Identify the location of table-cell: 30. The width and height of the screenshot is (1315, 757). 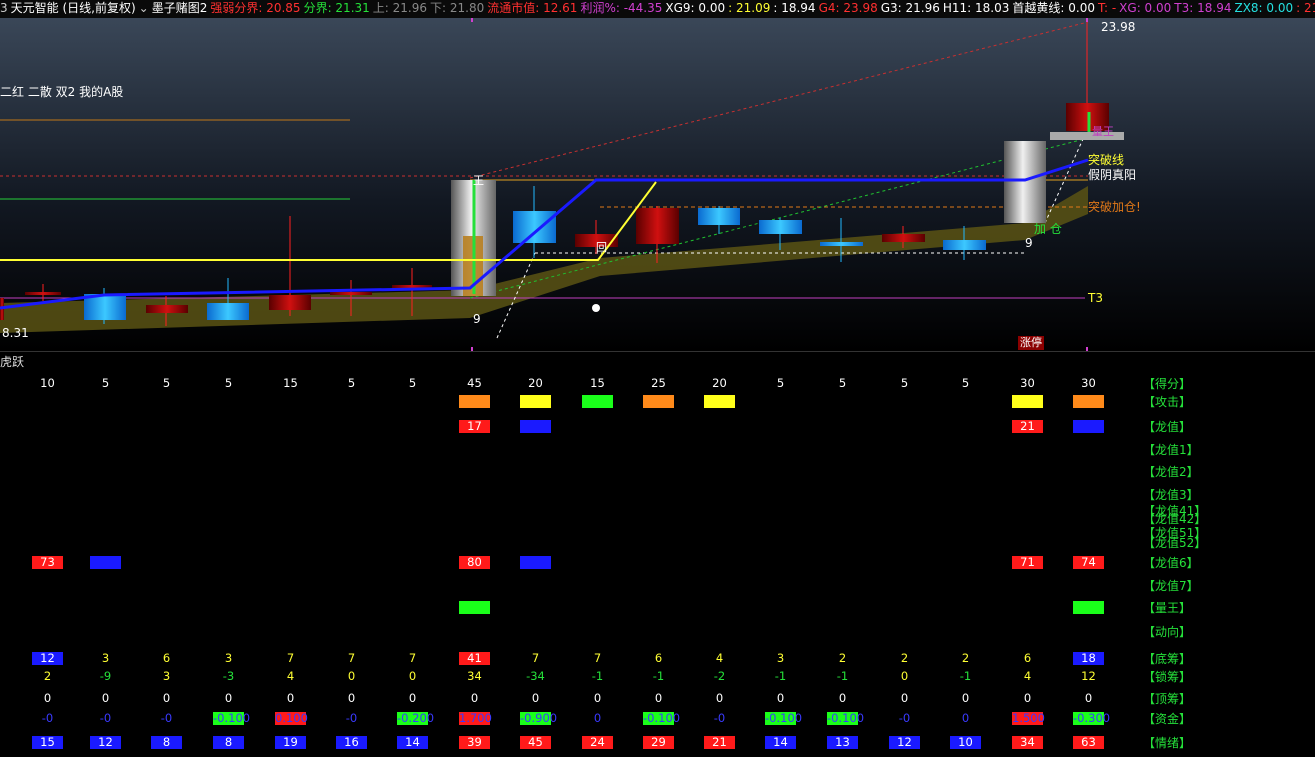
(1027, 383).